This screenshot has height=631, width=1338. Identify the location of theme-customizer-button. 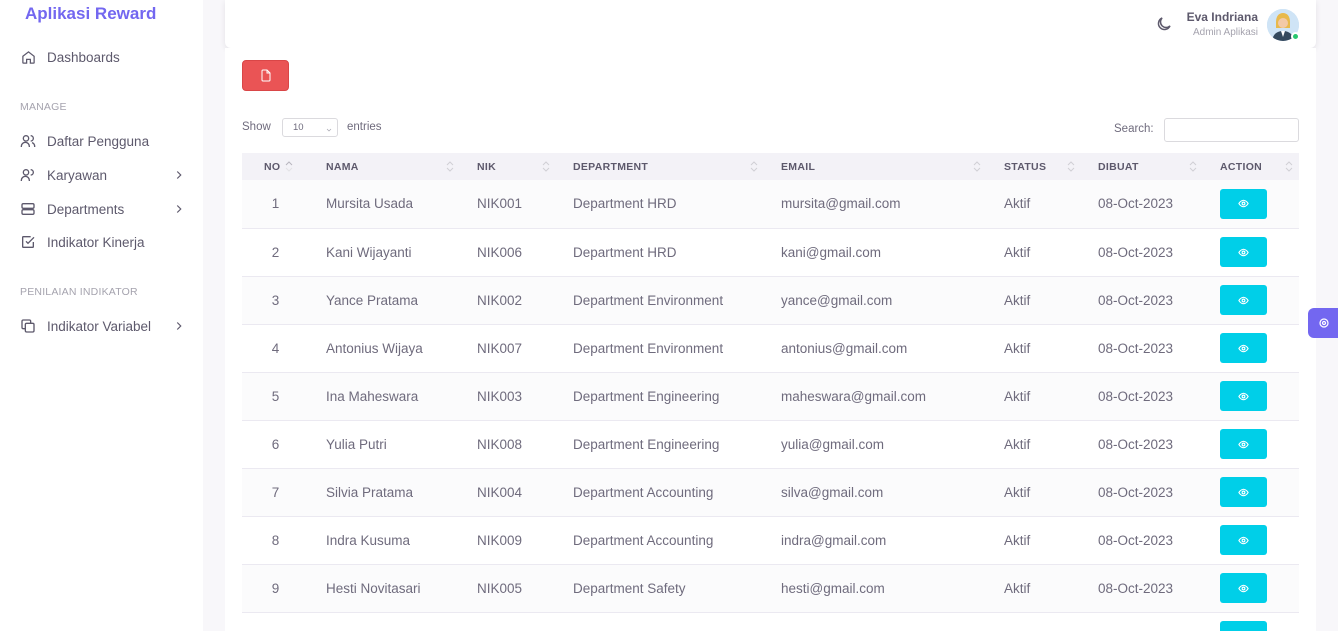
(1323, 323).